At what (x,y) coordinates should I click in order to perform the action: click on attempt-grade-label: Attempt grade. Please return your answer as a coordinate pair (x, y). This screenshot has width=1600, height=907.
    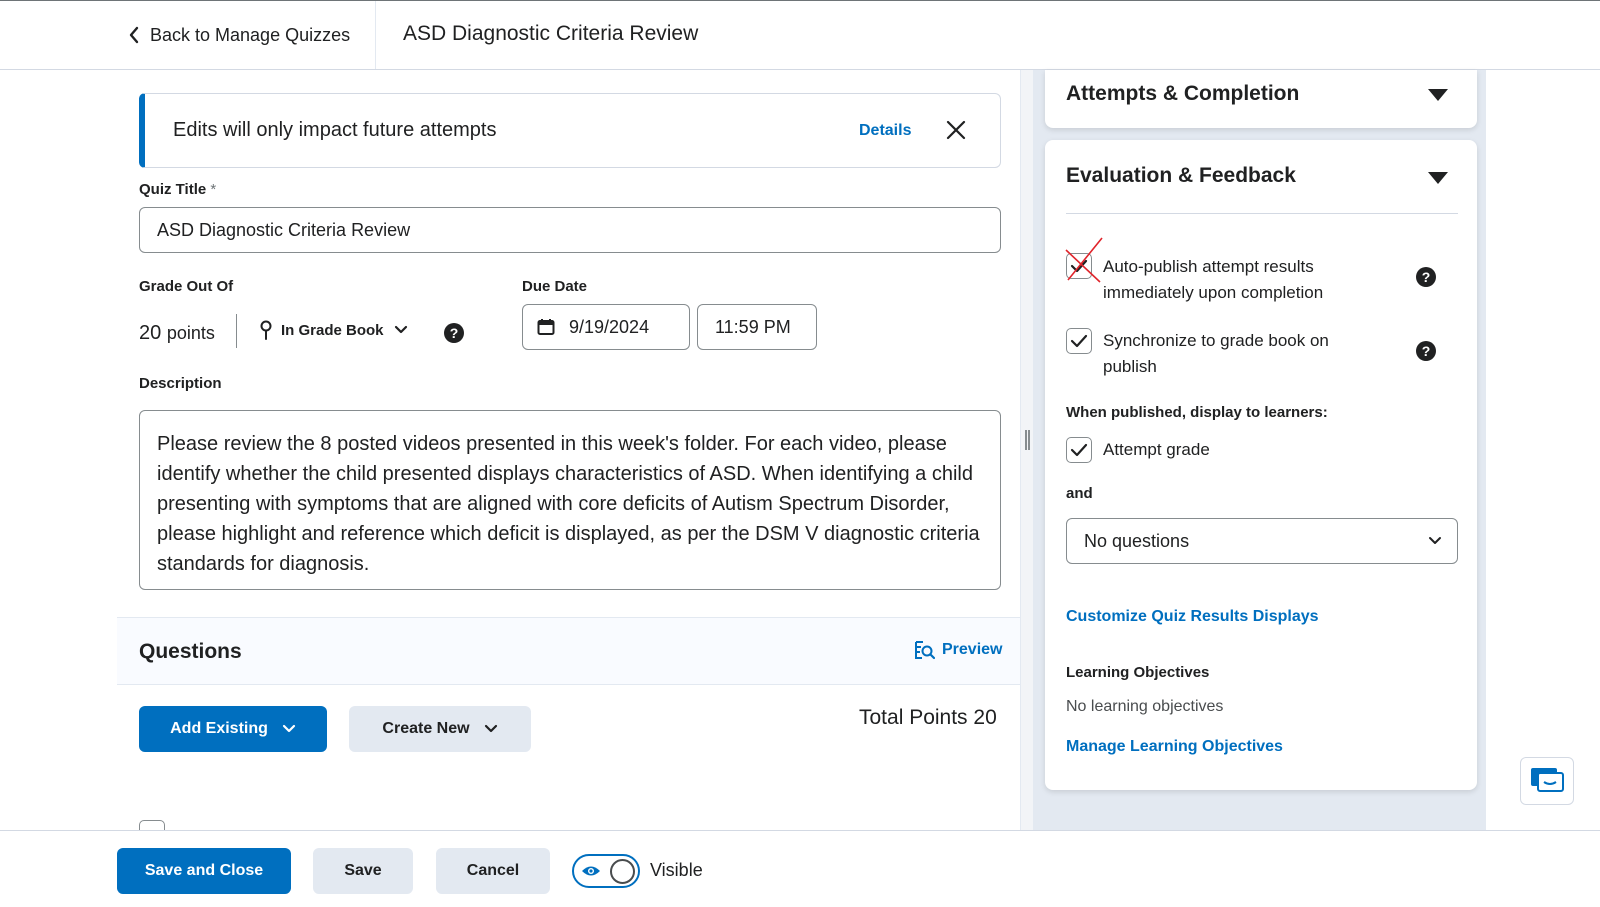
    Looking at the image, I should click on (1156, 449).